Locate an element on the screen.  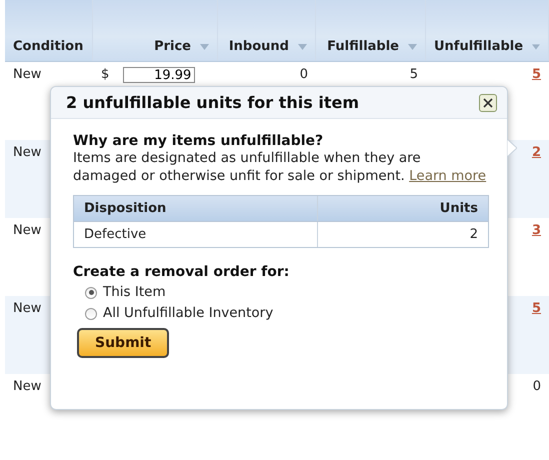
option-label: This Item is located at coordinates (134, 292).